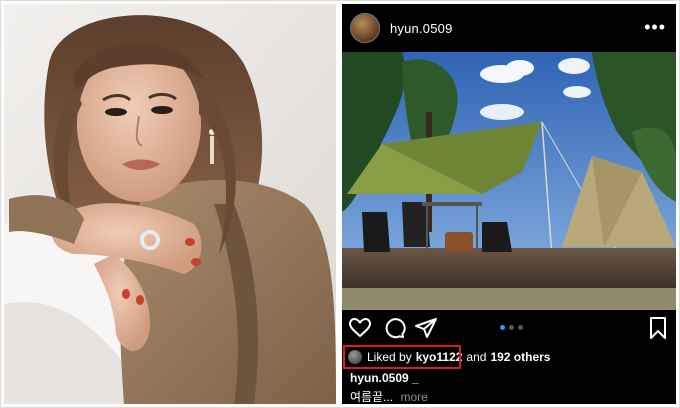  Describe the element at coordinates (394, 328) in the screenshot. I see `comment-icon` at that location.